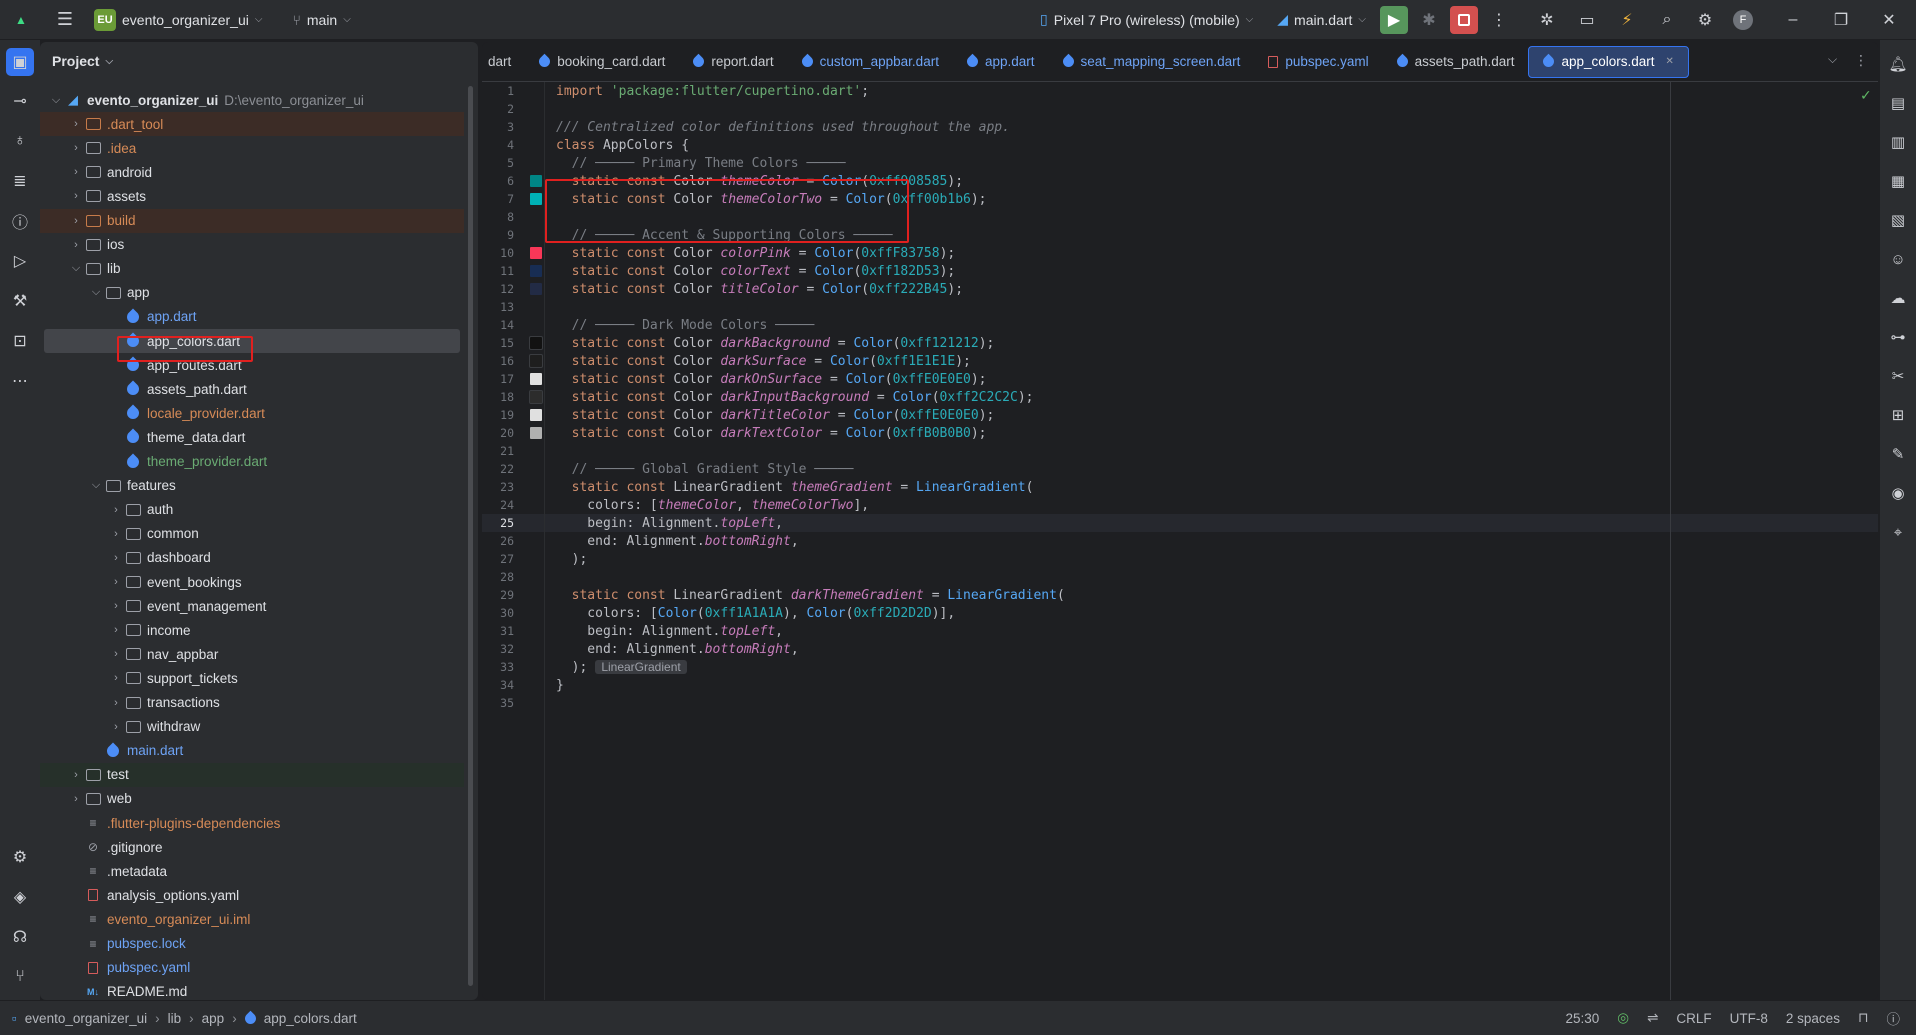 This screenshot has height=1035, width=1916. What do you see at coordinates (1180, 703) in the screenshot?
I see `code-line: 35` at bounding box center [1180, 703].